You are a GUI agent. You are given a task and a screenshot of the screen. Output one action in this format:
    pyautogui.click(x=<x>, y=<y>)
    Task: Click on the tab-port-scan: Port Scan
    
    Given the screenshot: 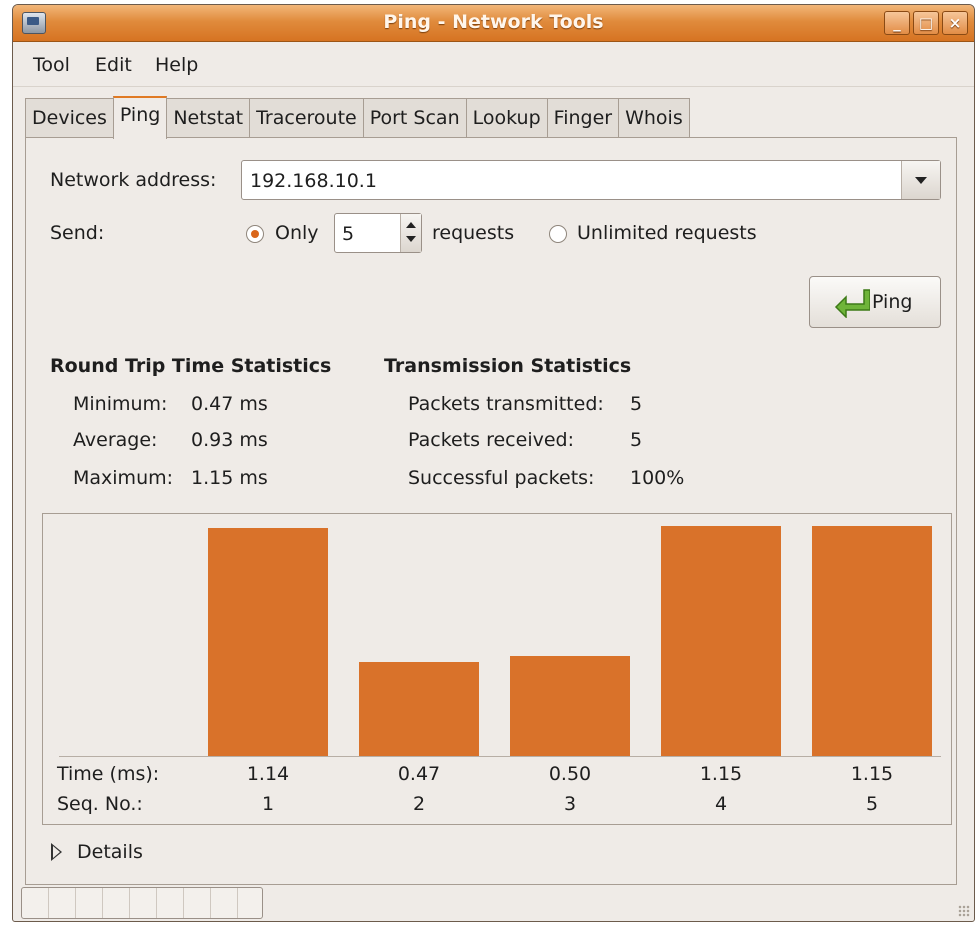 What is the action you would take?
    pyautogui.click(x=414, y=118)
    